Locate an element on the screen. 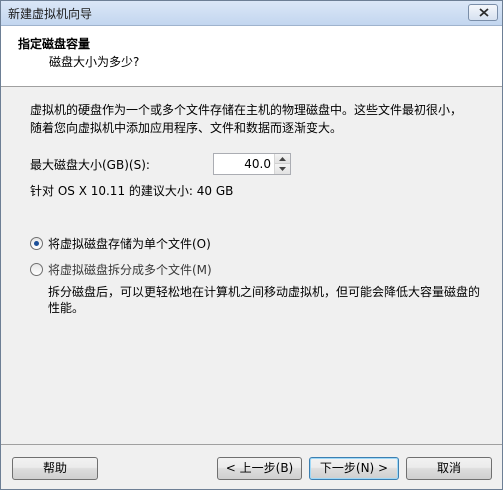 Image resolution: width=503 pixels, height=490 pixels. chevron-down-icon is located at coordinates (282, 169).